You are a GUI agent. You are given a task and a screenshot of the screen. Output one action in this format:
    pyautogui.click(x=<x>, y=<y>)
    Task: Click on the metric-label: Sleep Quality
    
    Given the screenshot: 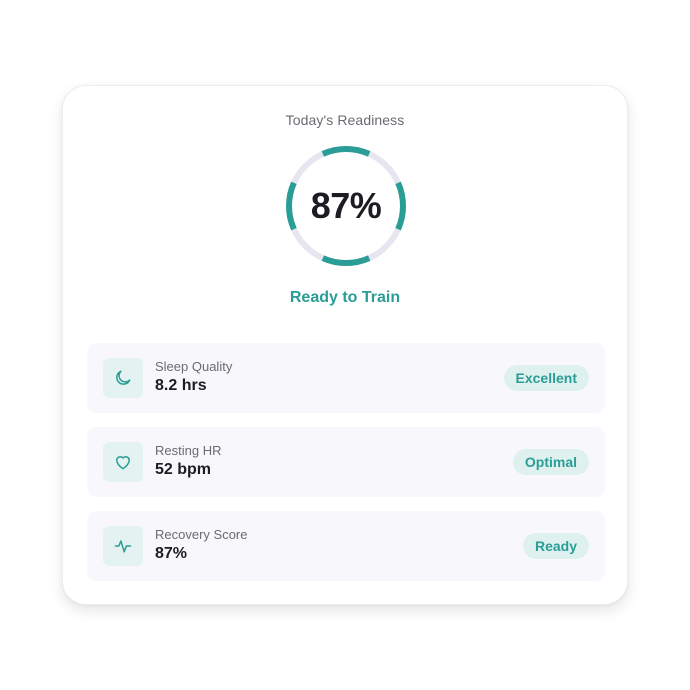 What is the action you would take?
    pyautogui.click(x=194, y=366)
    